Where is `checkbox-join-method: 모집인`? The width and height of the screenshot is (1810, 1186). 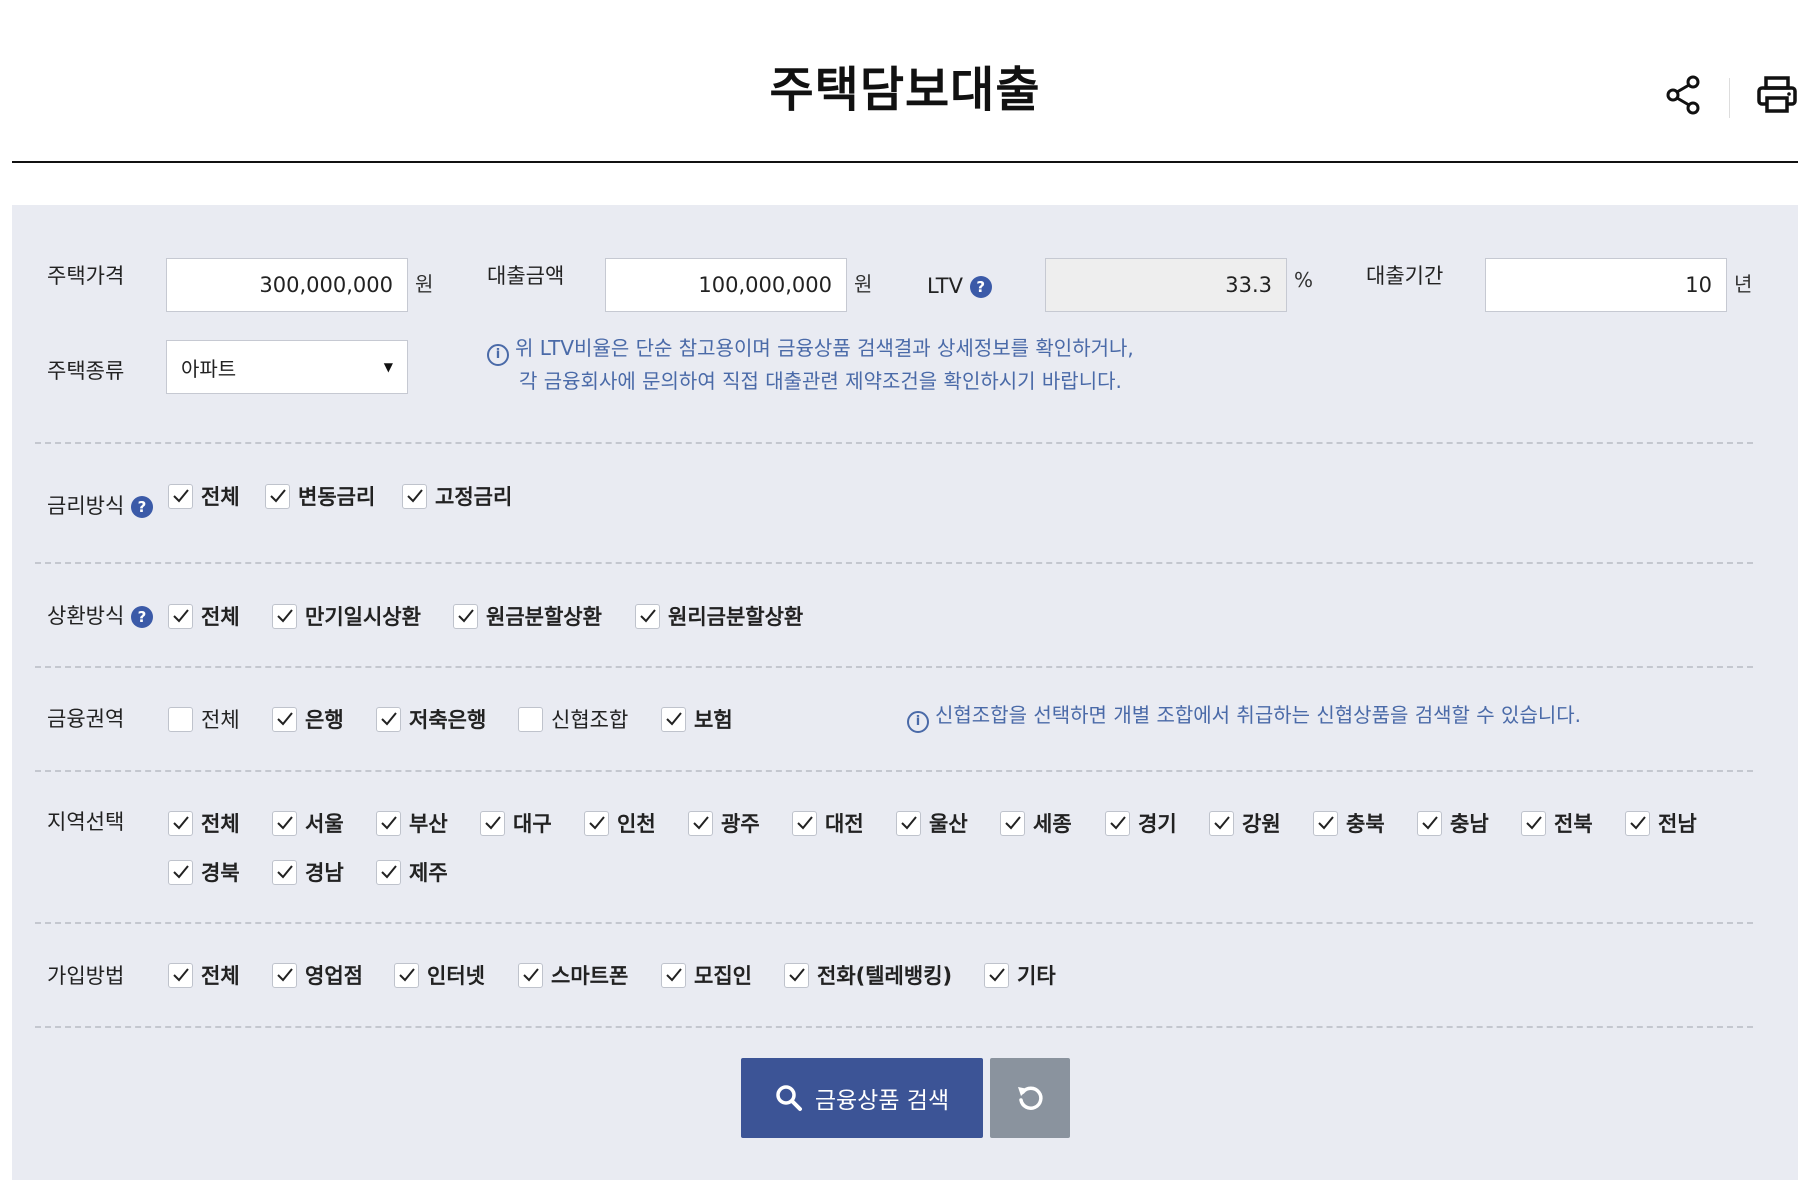 checkbox-join-method: 모집인 is located at coordinates (706, 975).